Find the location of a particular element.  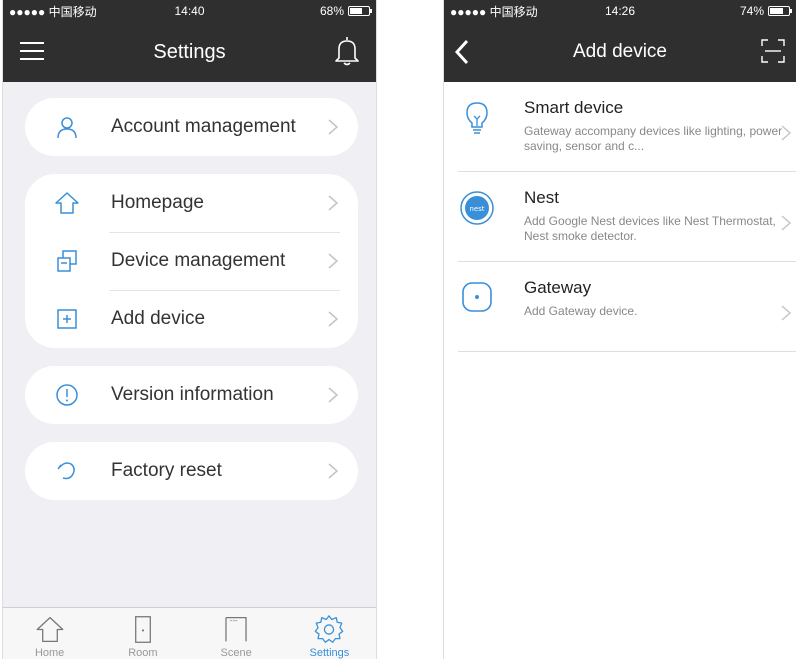

settings-group: Account management is located at coordinates (191, 127).